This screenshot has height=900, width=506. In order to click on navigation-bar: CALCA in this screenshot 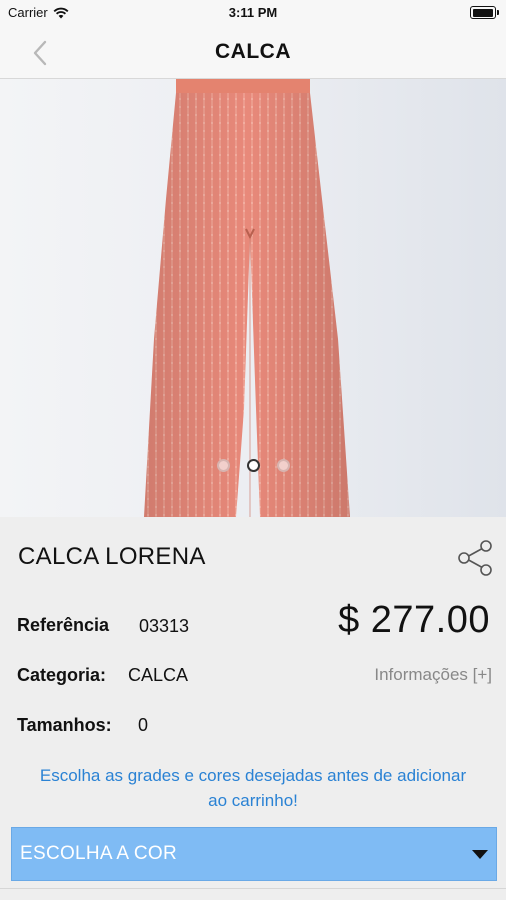, I will do `click(253, 52)`.